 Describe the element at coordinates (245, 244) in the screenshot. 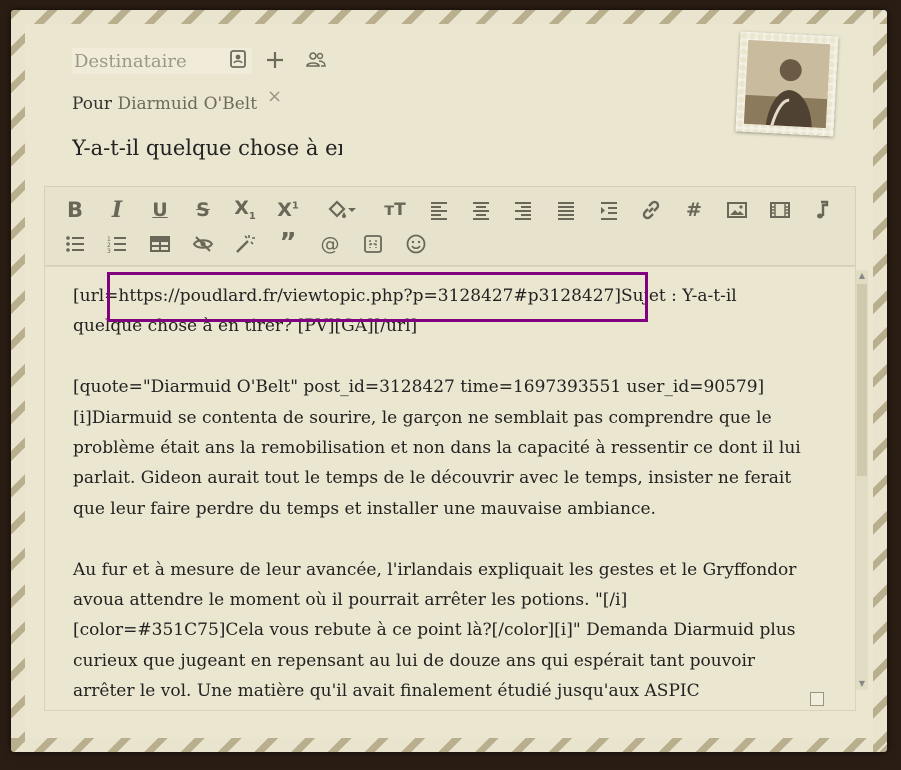

I see `magic-wand-icon` at that location.